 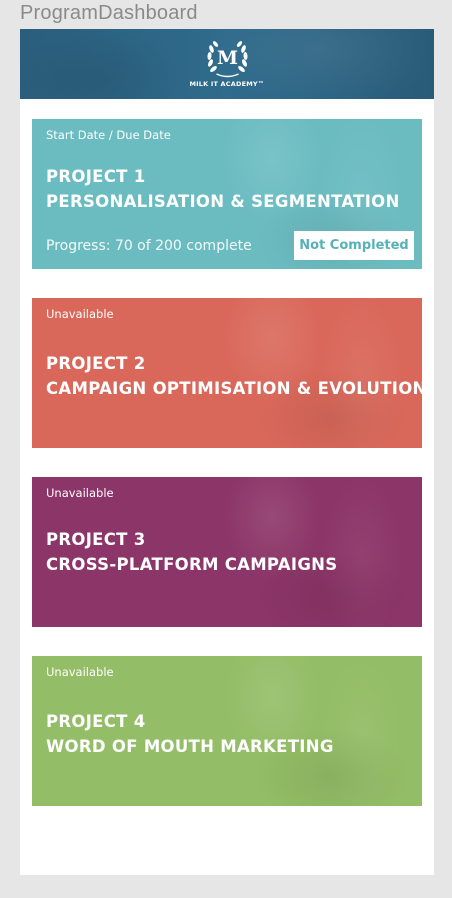 I want to click on project-title: PROJECT 1 PERSONALISATION & SEGMENTATION, so click(x=223, y=189).